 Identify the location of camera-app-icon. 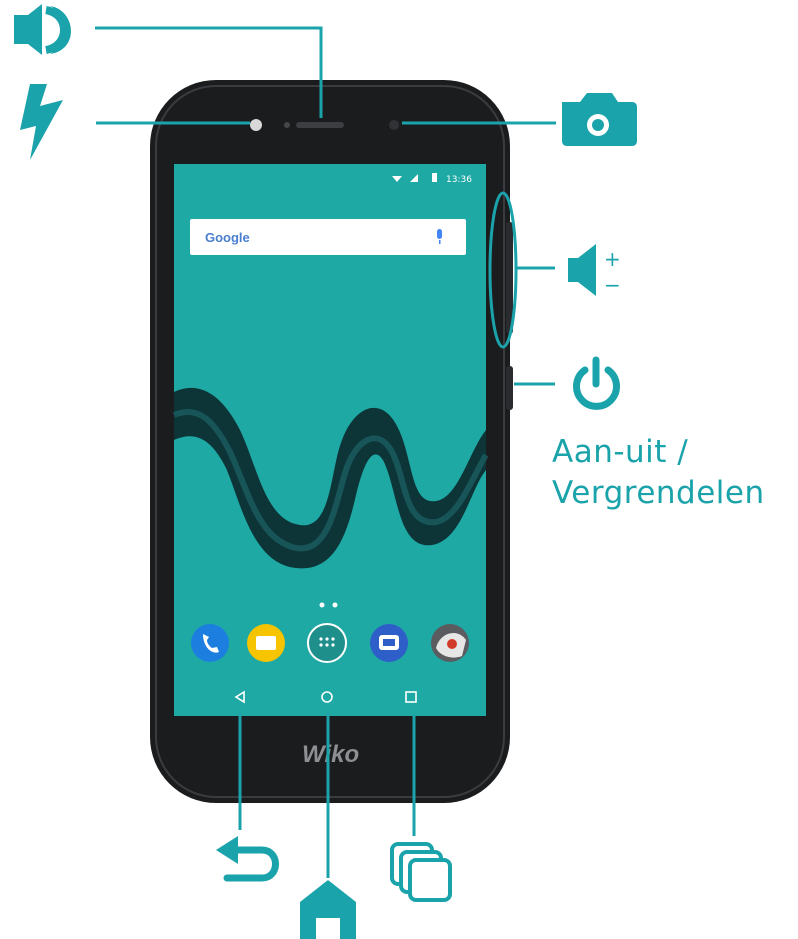
(450, 643).